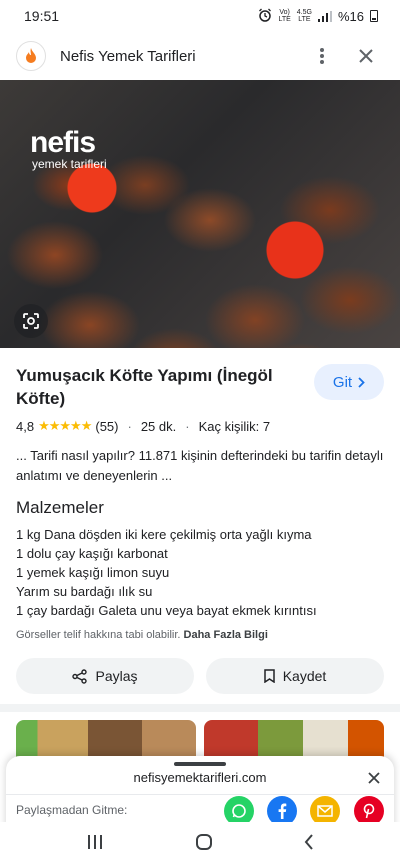 This screenshot has height=866, width=400. Describe the element at coordinates (200, 750) in the screenshot. I see `related-results` at that location.